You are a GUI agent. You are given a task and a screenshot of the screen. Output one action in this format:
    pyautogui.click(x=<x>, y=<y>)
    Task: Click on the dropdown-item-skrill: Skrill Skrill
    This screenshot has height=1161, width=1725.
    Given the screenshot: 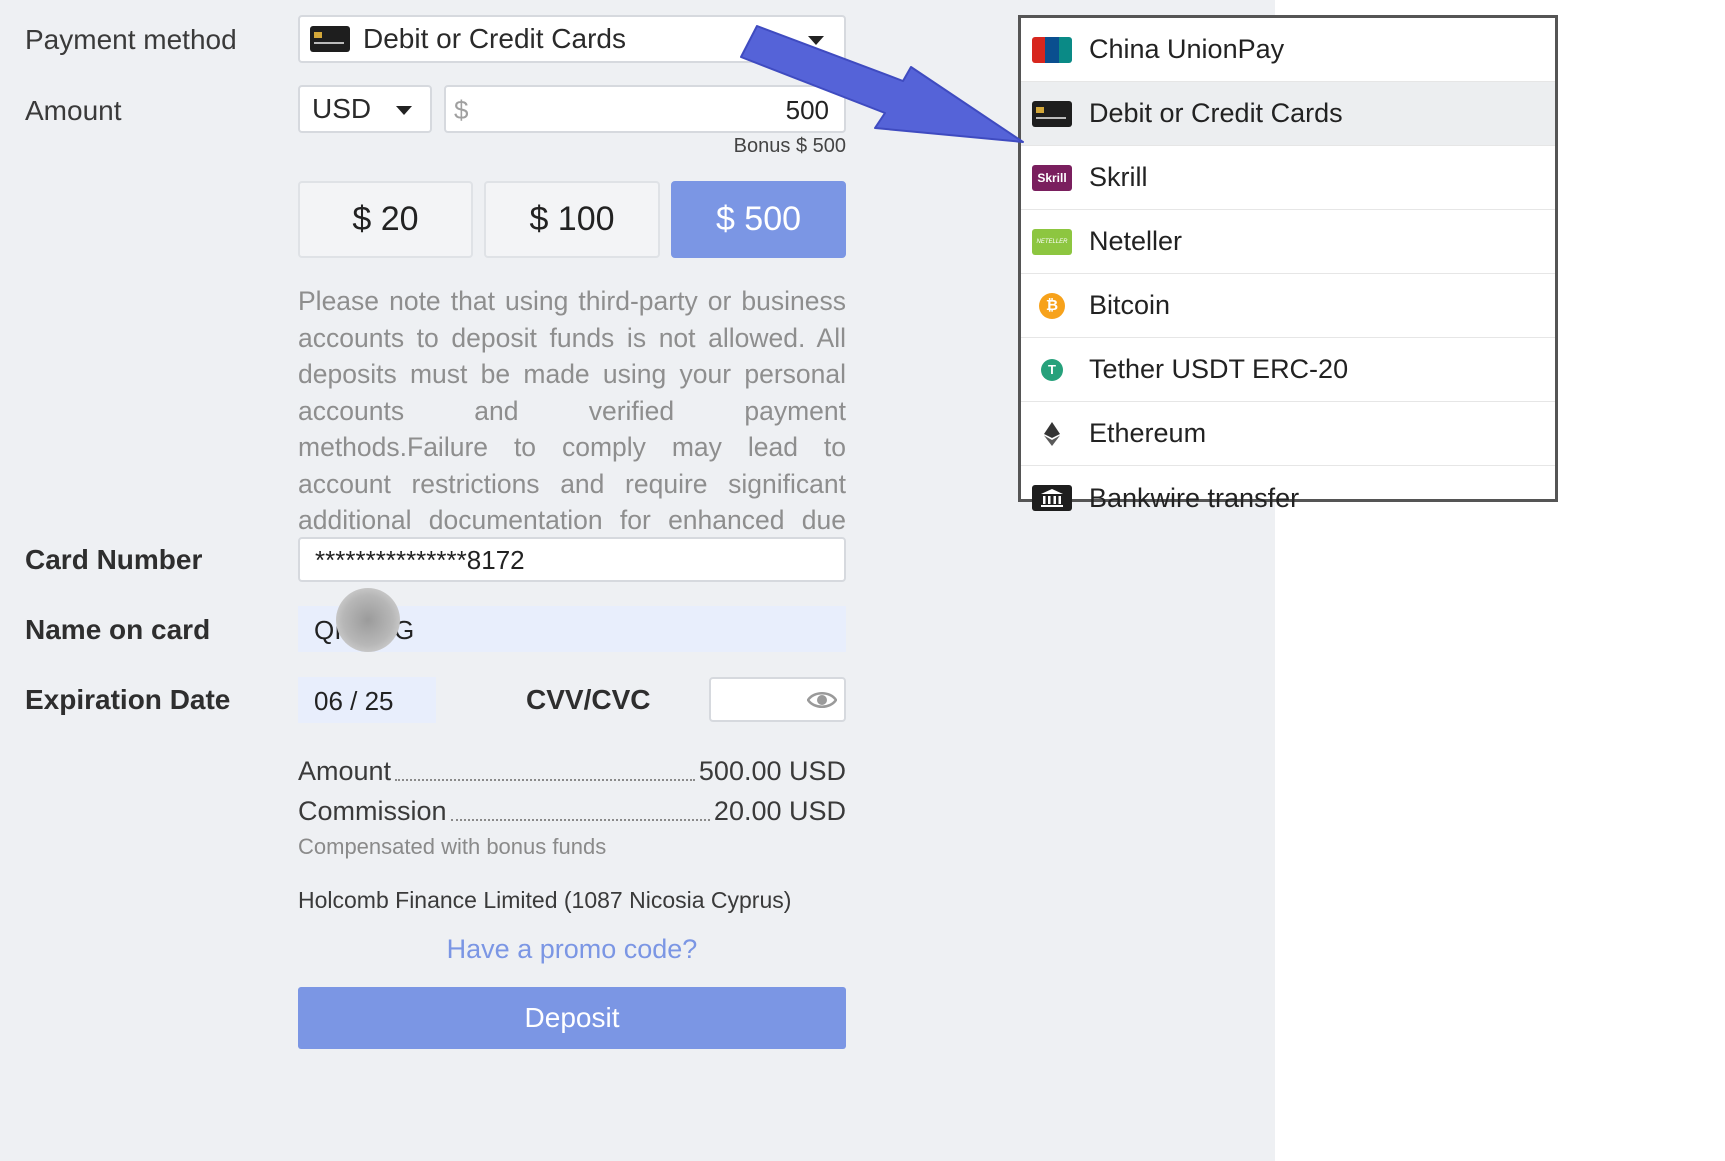 What is the action you would take?
    pyautogui.click(x=1288, y=178)
    